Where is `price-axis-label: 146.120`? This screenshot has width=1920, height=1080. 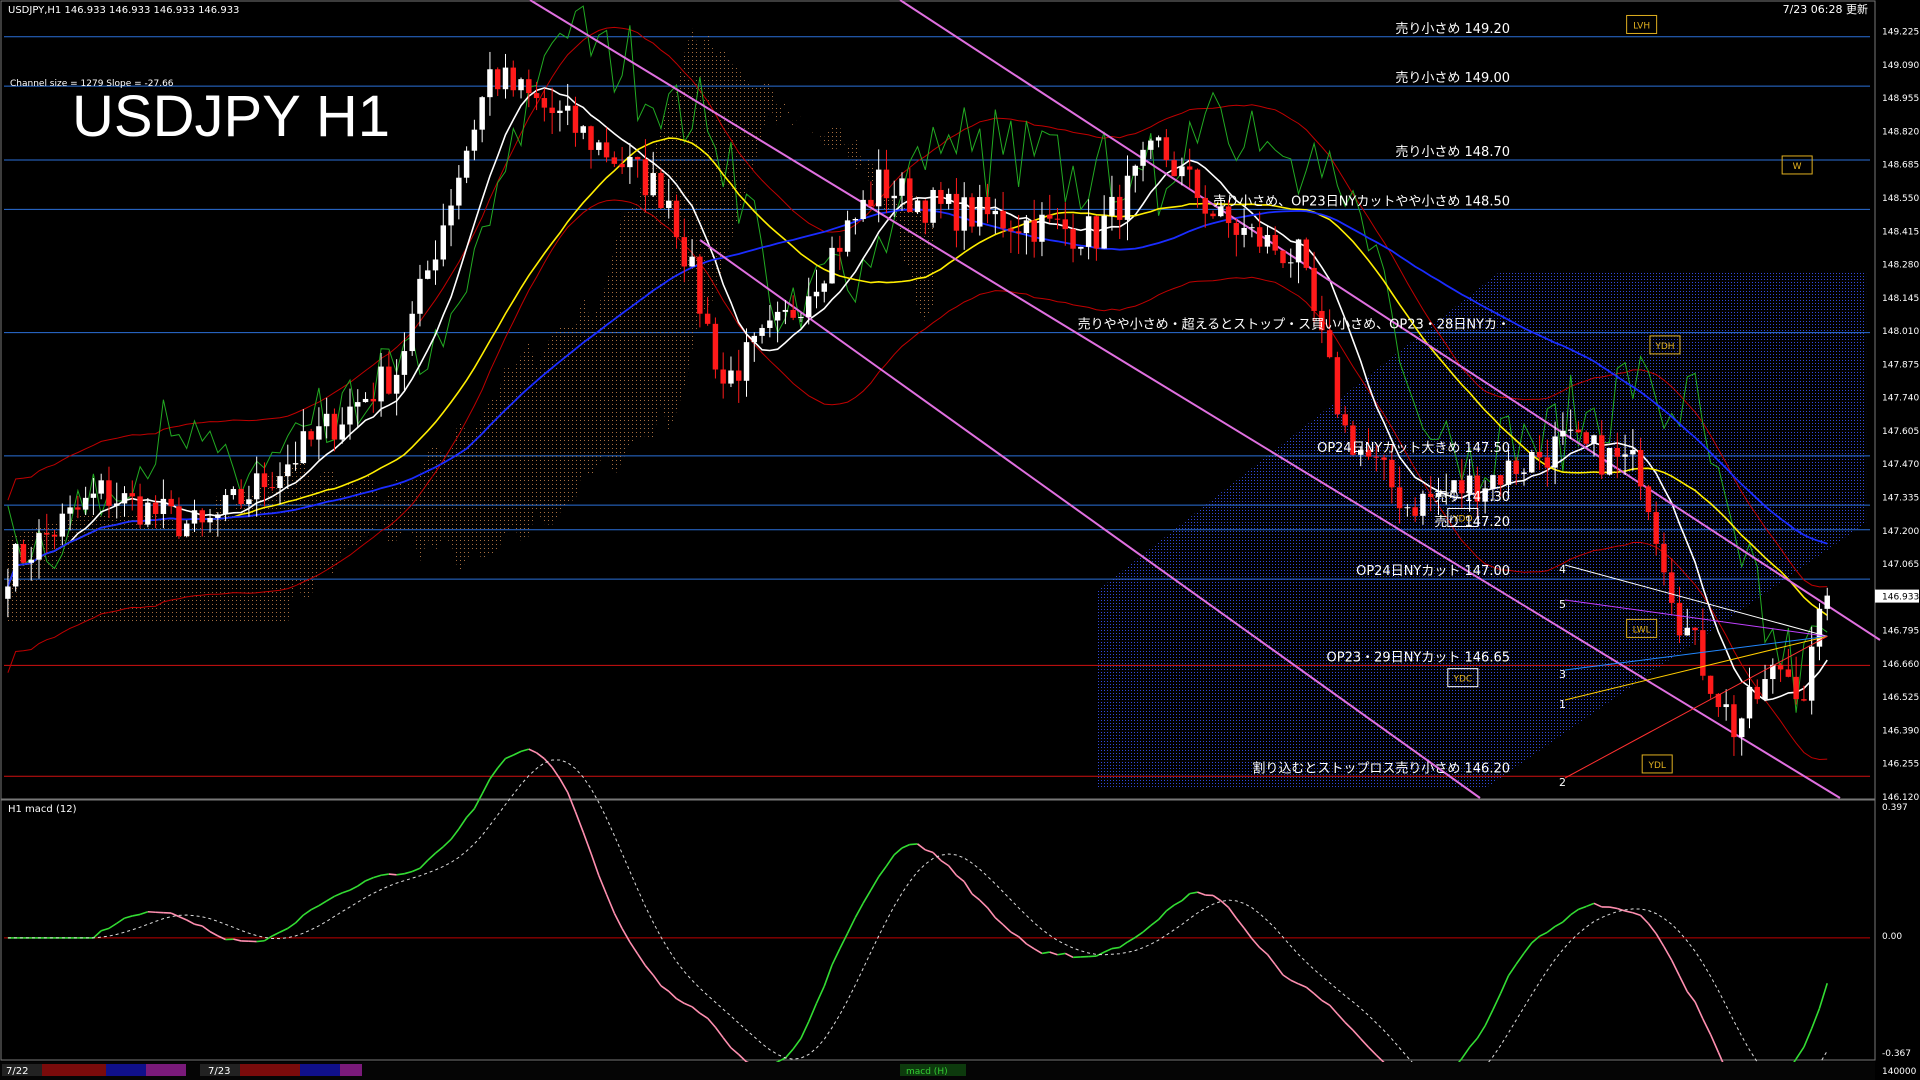
price-axis-label: 146.120 is located at coordinates (1900, 798).